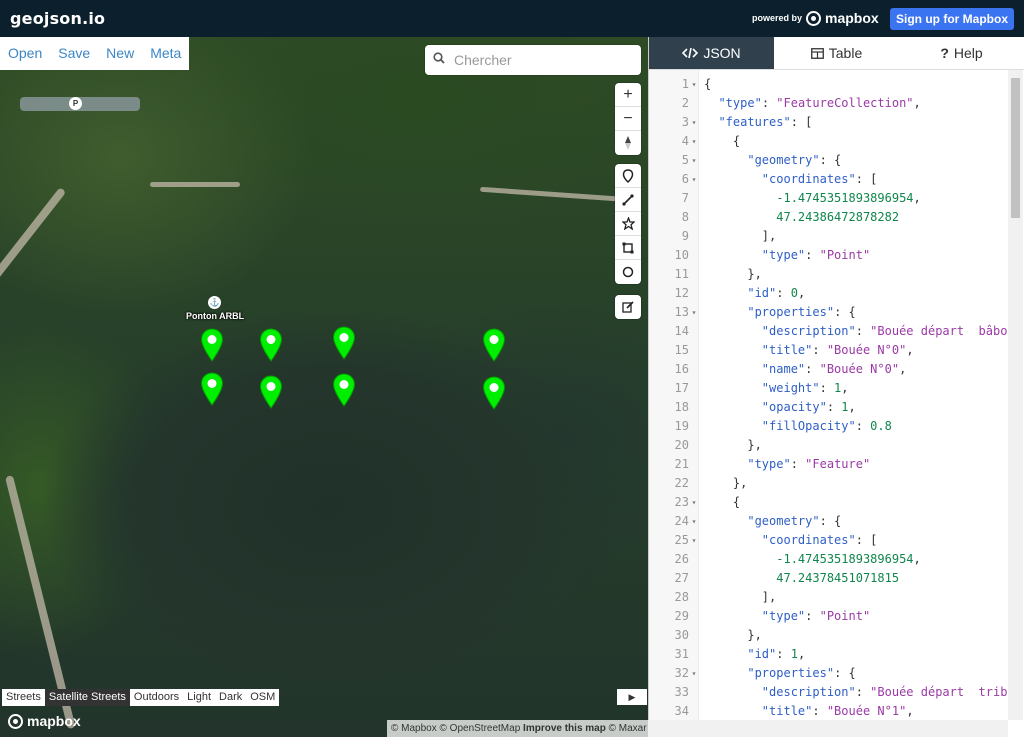  I want to click on code-line: 24 ▾ "geometry": {, so click(830, 521).